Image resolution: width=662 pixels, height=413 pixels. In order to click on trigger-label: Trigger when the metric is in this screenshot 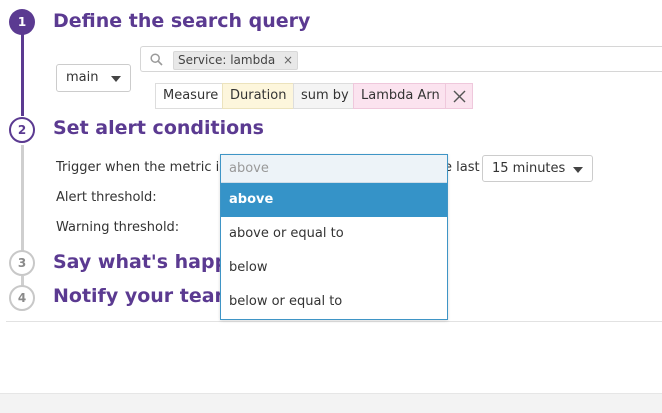, I will do `click(141, 167)`.